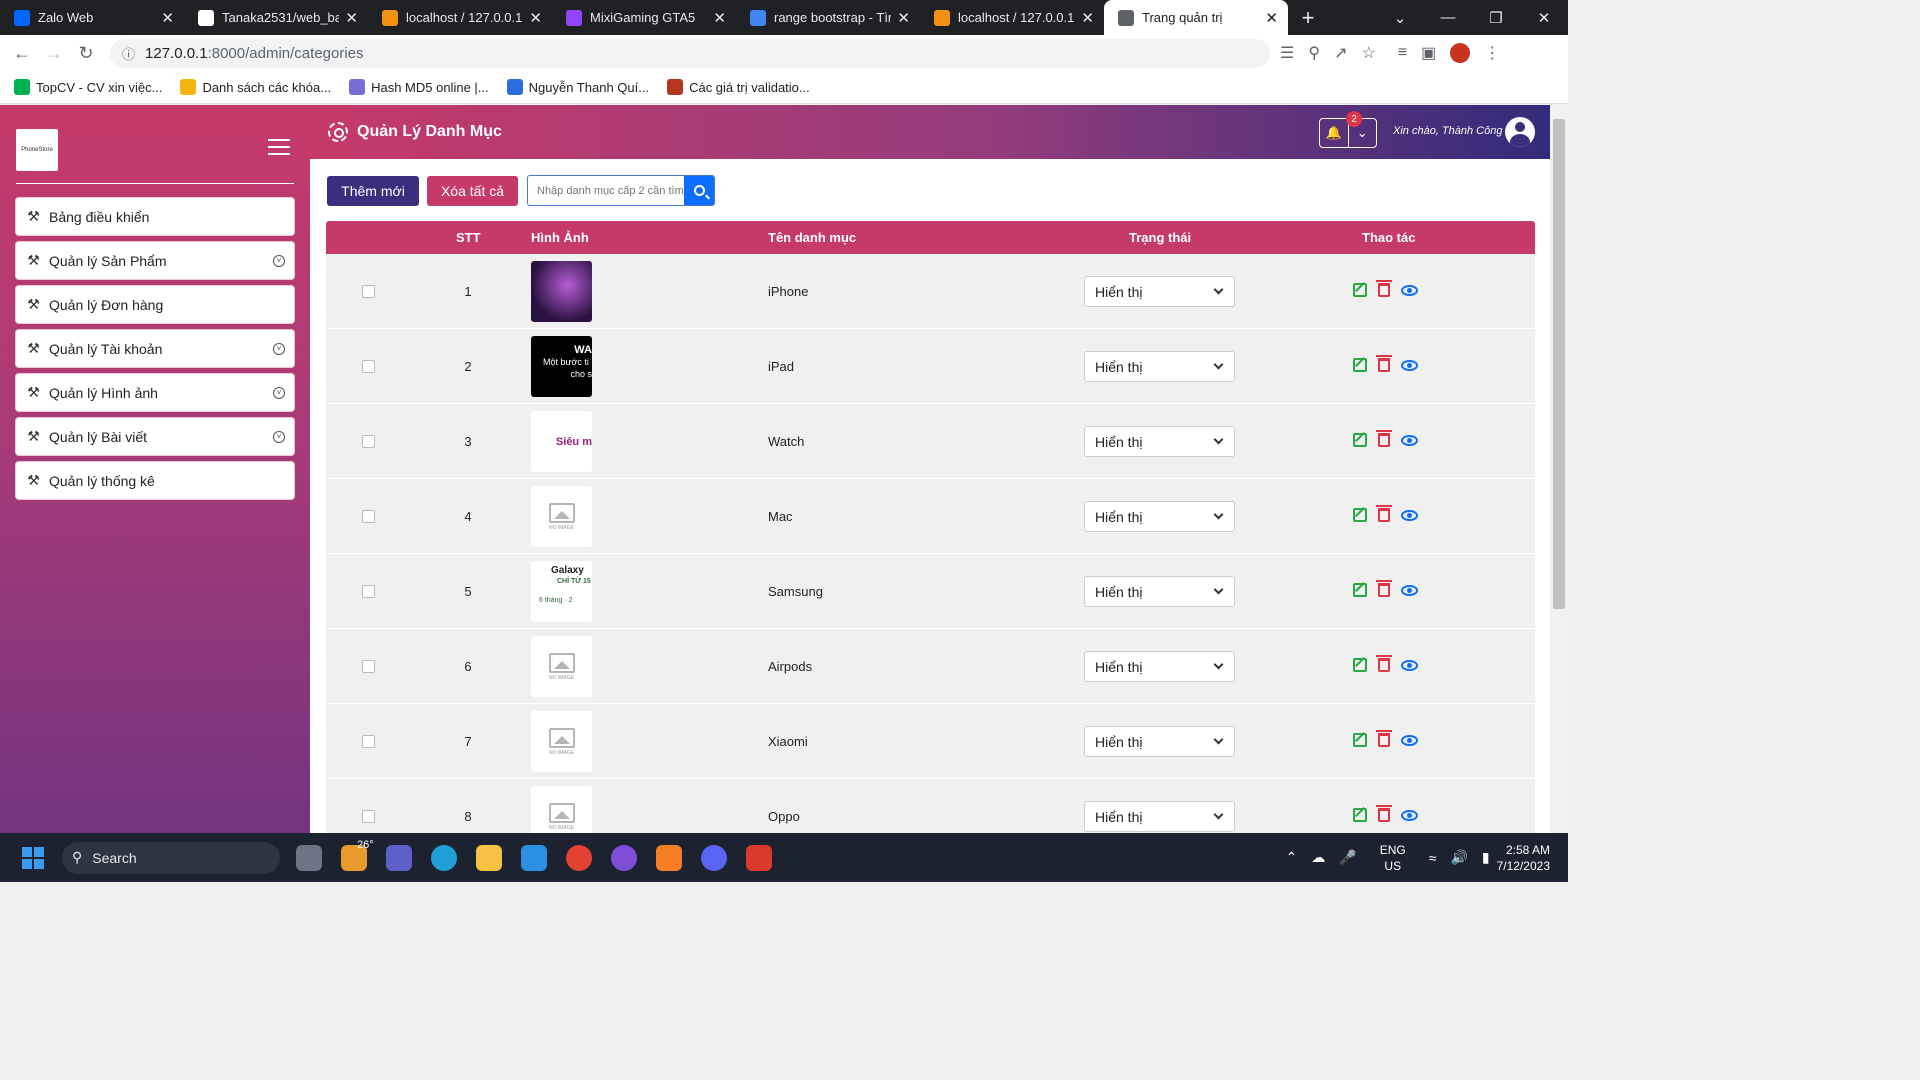  Describe the element at coordinates (155, 480) in the screenshot. I see `sidebar-menu-item: ⚒ Quản lý thống kê` at that location.